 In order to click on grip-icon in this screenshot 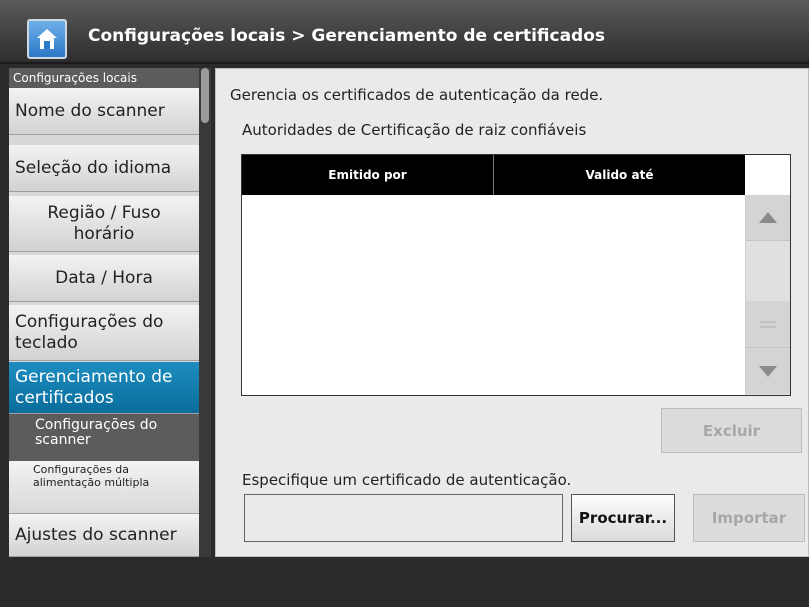, I will do `click(768, 324)`.